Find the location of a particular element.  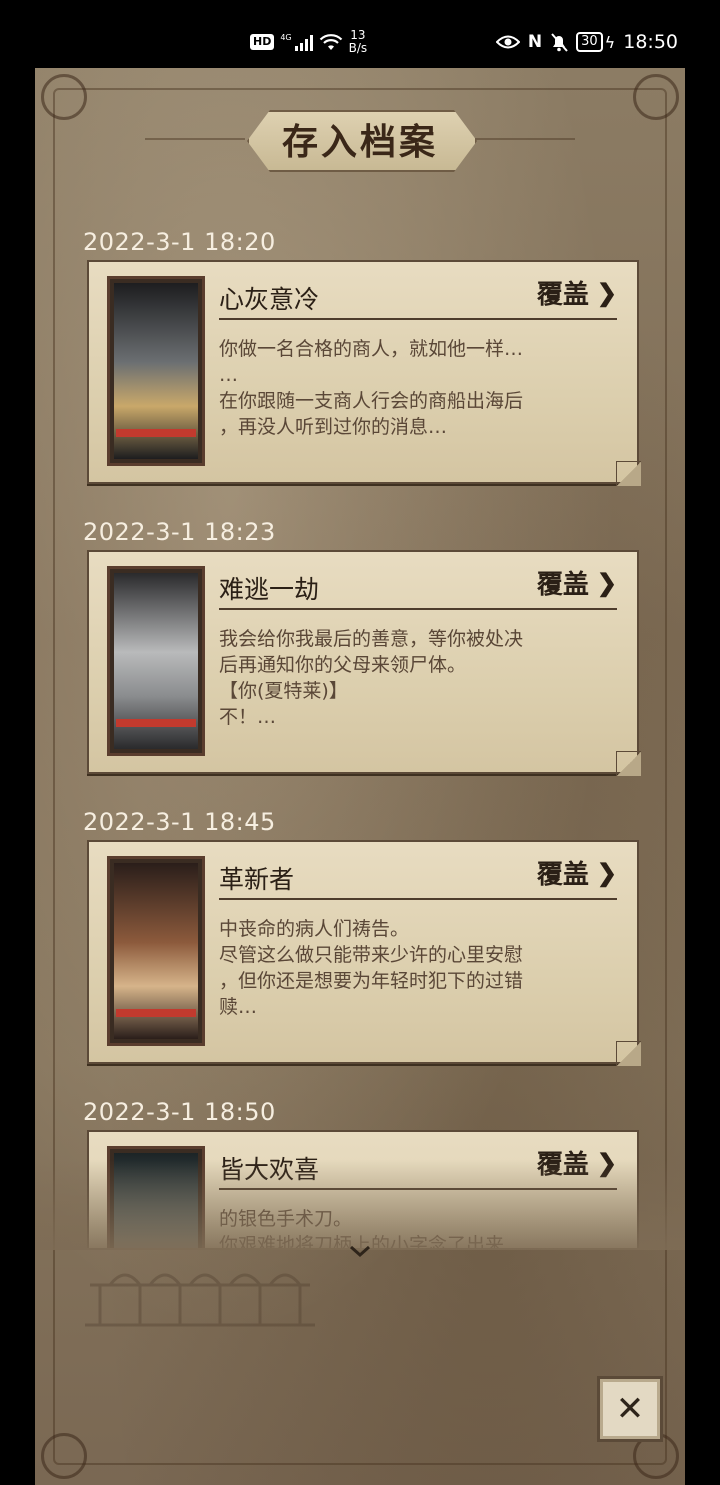

network-speed: 13 B/s is located at coordinates (358, 41).